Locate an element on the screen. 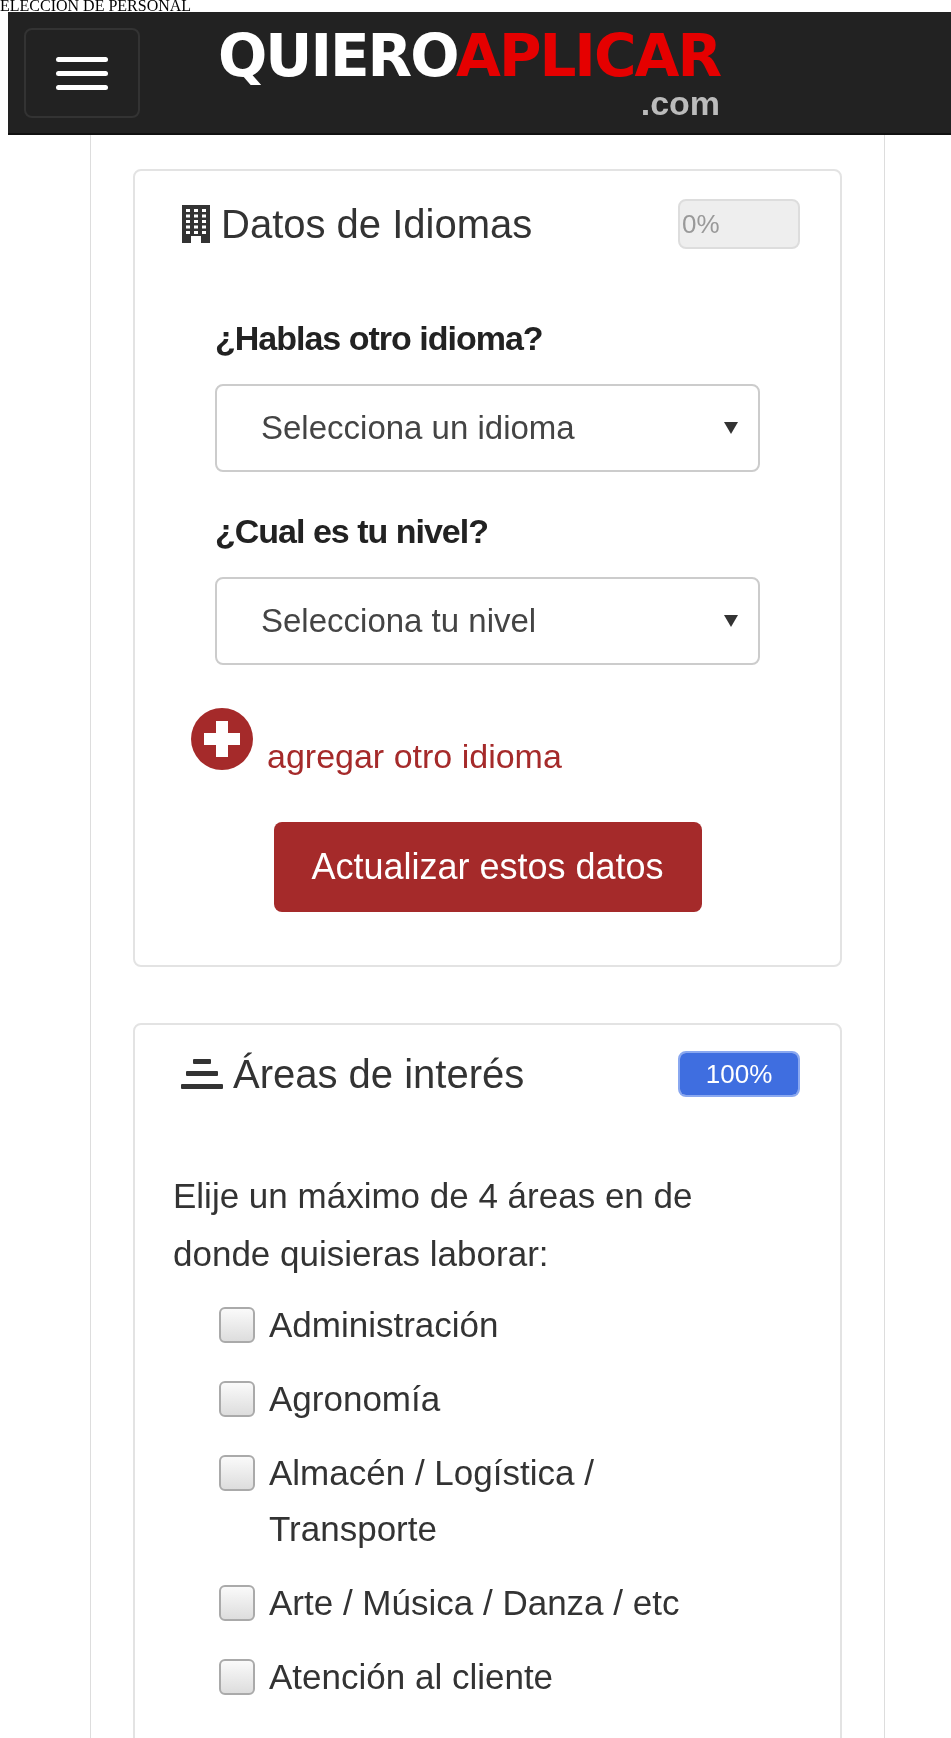 This screenshot has height=1738, width=951. add-language-link: agregar otro idioma is located at coordinates (414, 738).